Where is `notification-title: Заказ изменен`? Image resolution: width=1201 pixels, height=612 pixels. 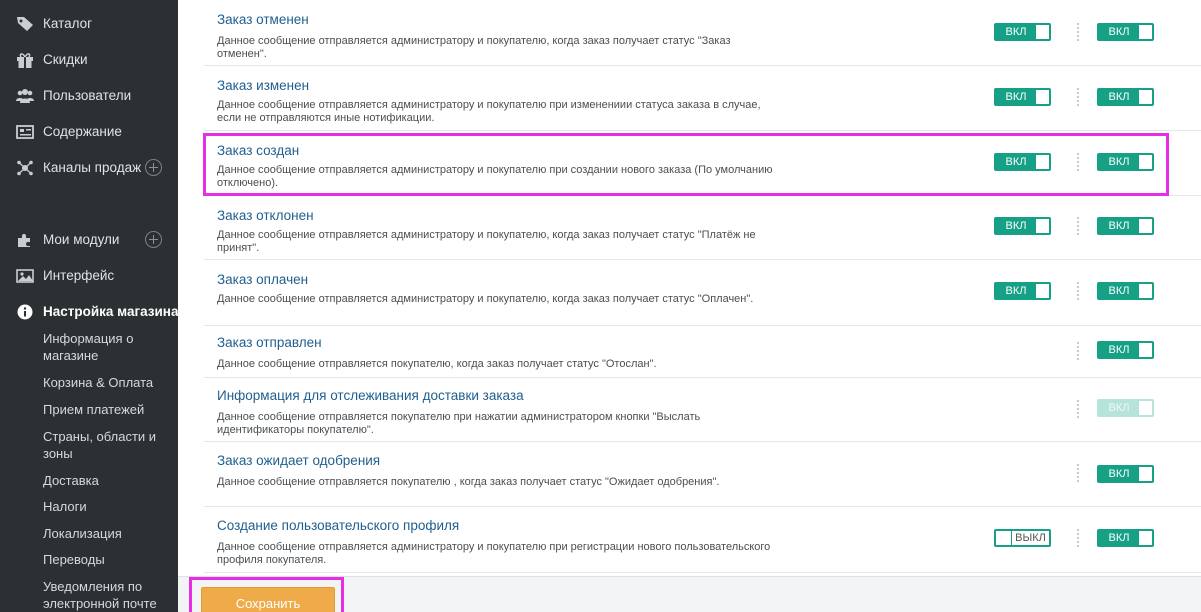
notification-title: Заказ изменен is located at coordinates (263, 85).